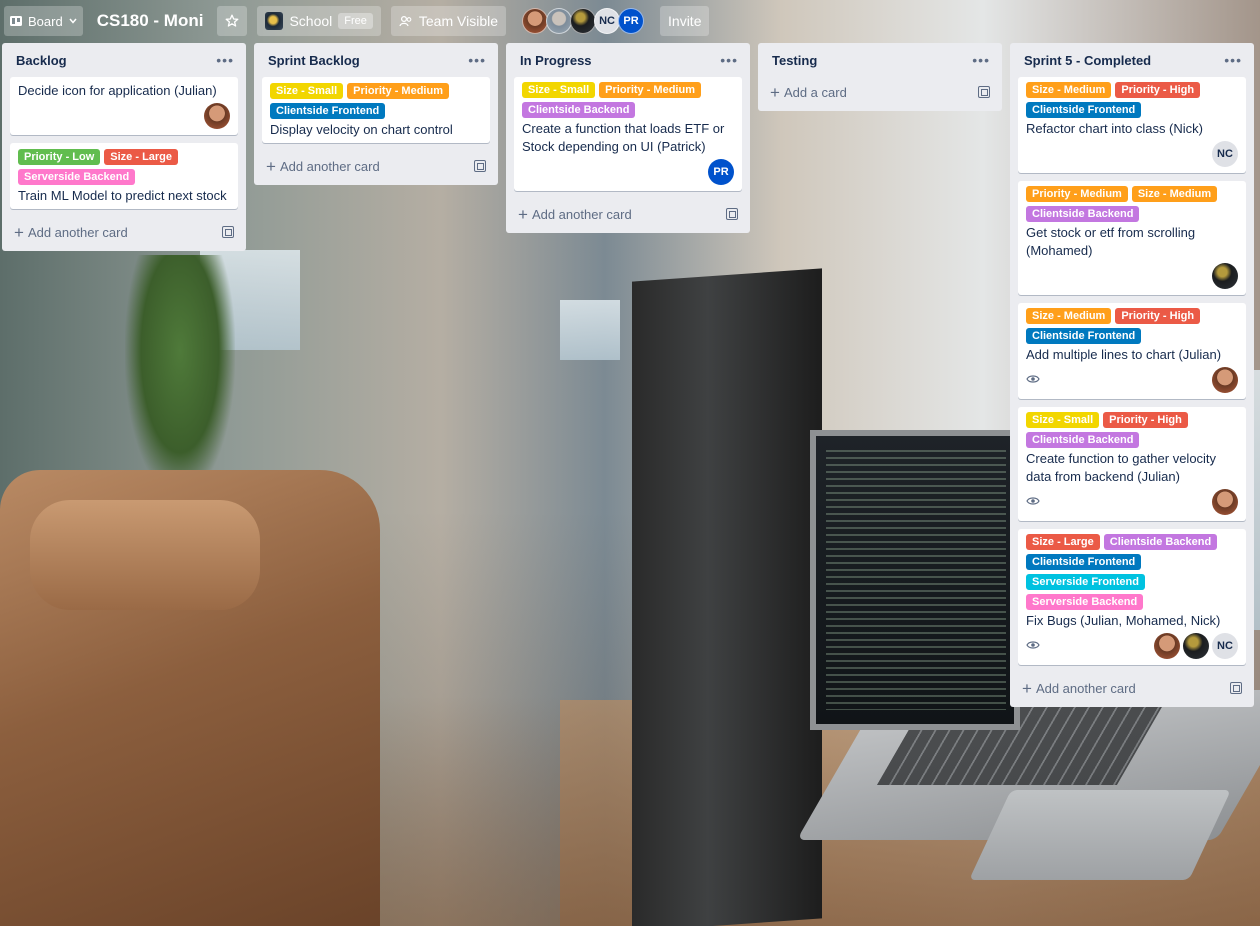  Describe the element at coordinates (124, 106) in the screenshot. I see `card: Decide icon for application (Julian)` at that location.